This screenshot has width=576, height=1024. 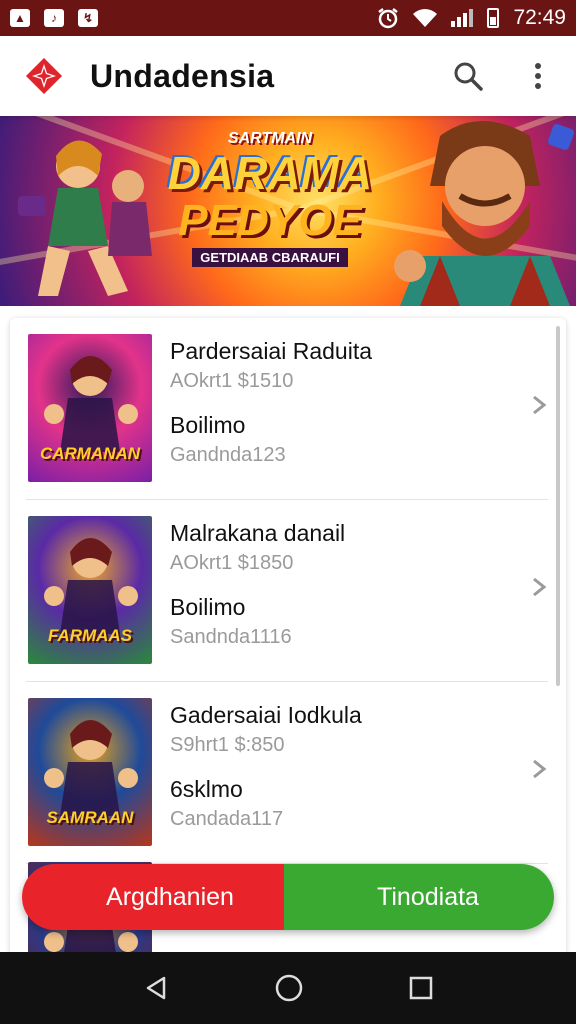 I want to click on search-icon, so click(x=468, y=76).